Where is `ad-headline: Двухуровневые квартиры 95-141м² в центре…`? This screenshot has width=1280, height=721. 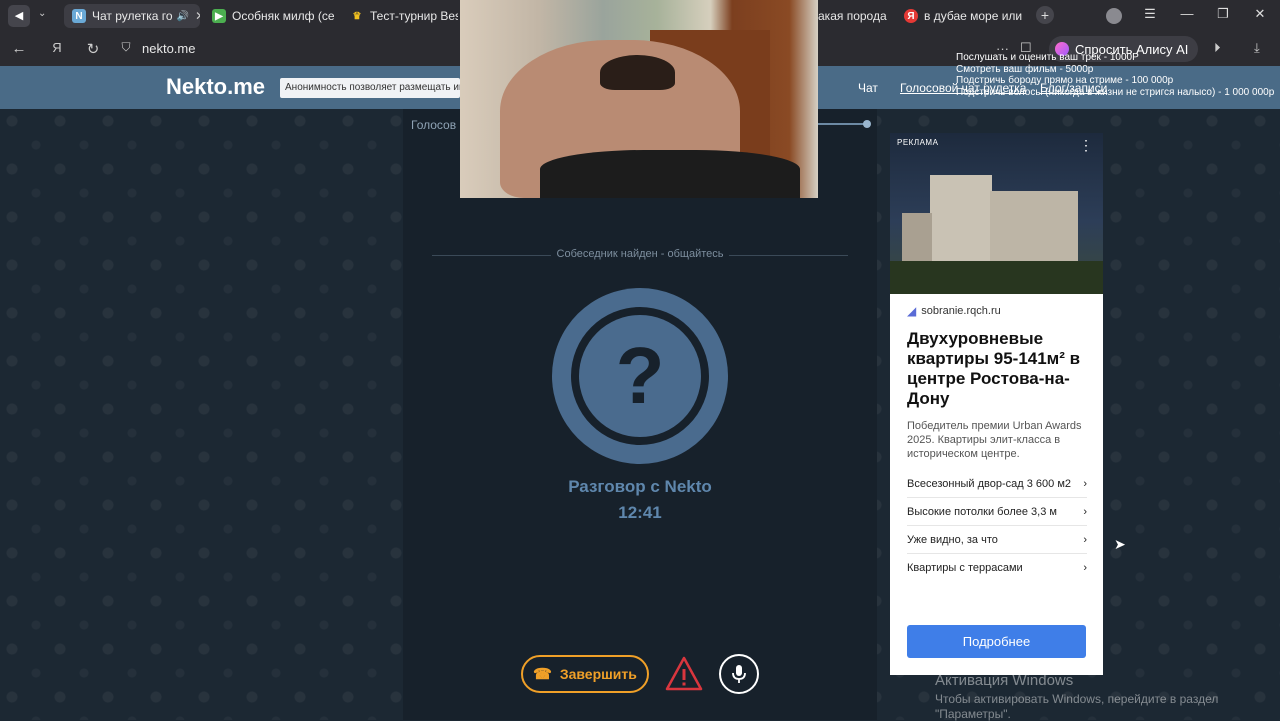
ad-headline: Двухуровневые квартиры 95-141м² в центре… is located at coordinates (1002, 369).